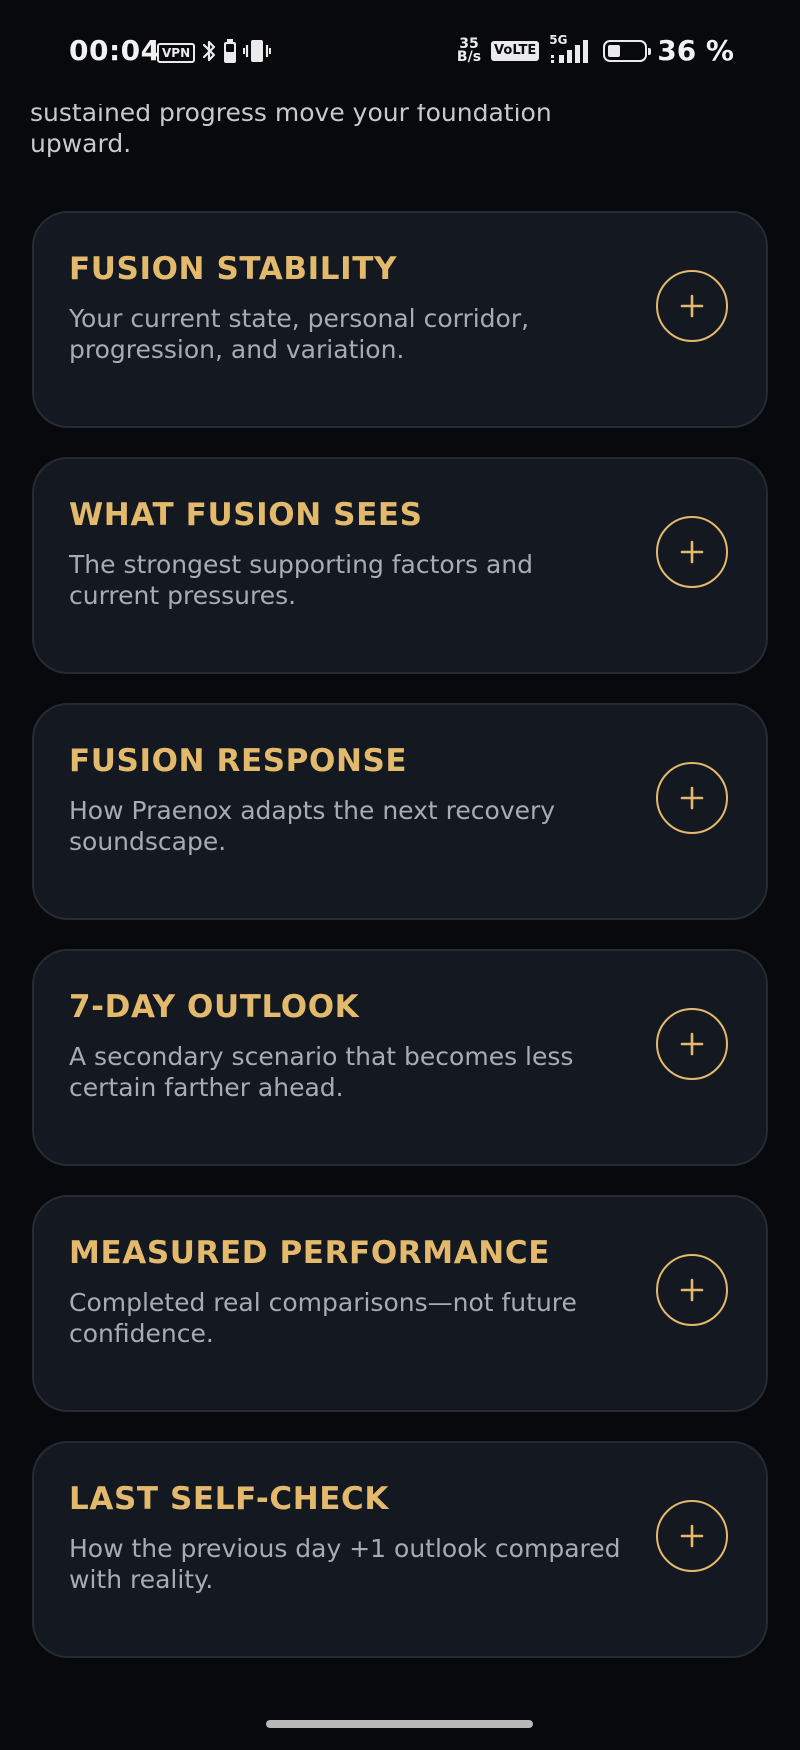  What do you see at coordinates (695, 50) in the screenshot?
I see `battery-percent: 36 %` at bounding box center [695, 50].